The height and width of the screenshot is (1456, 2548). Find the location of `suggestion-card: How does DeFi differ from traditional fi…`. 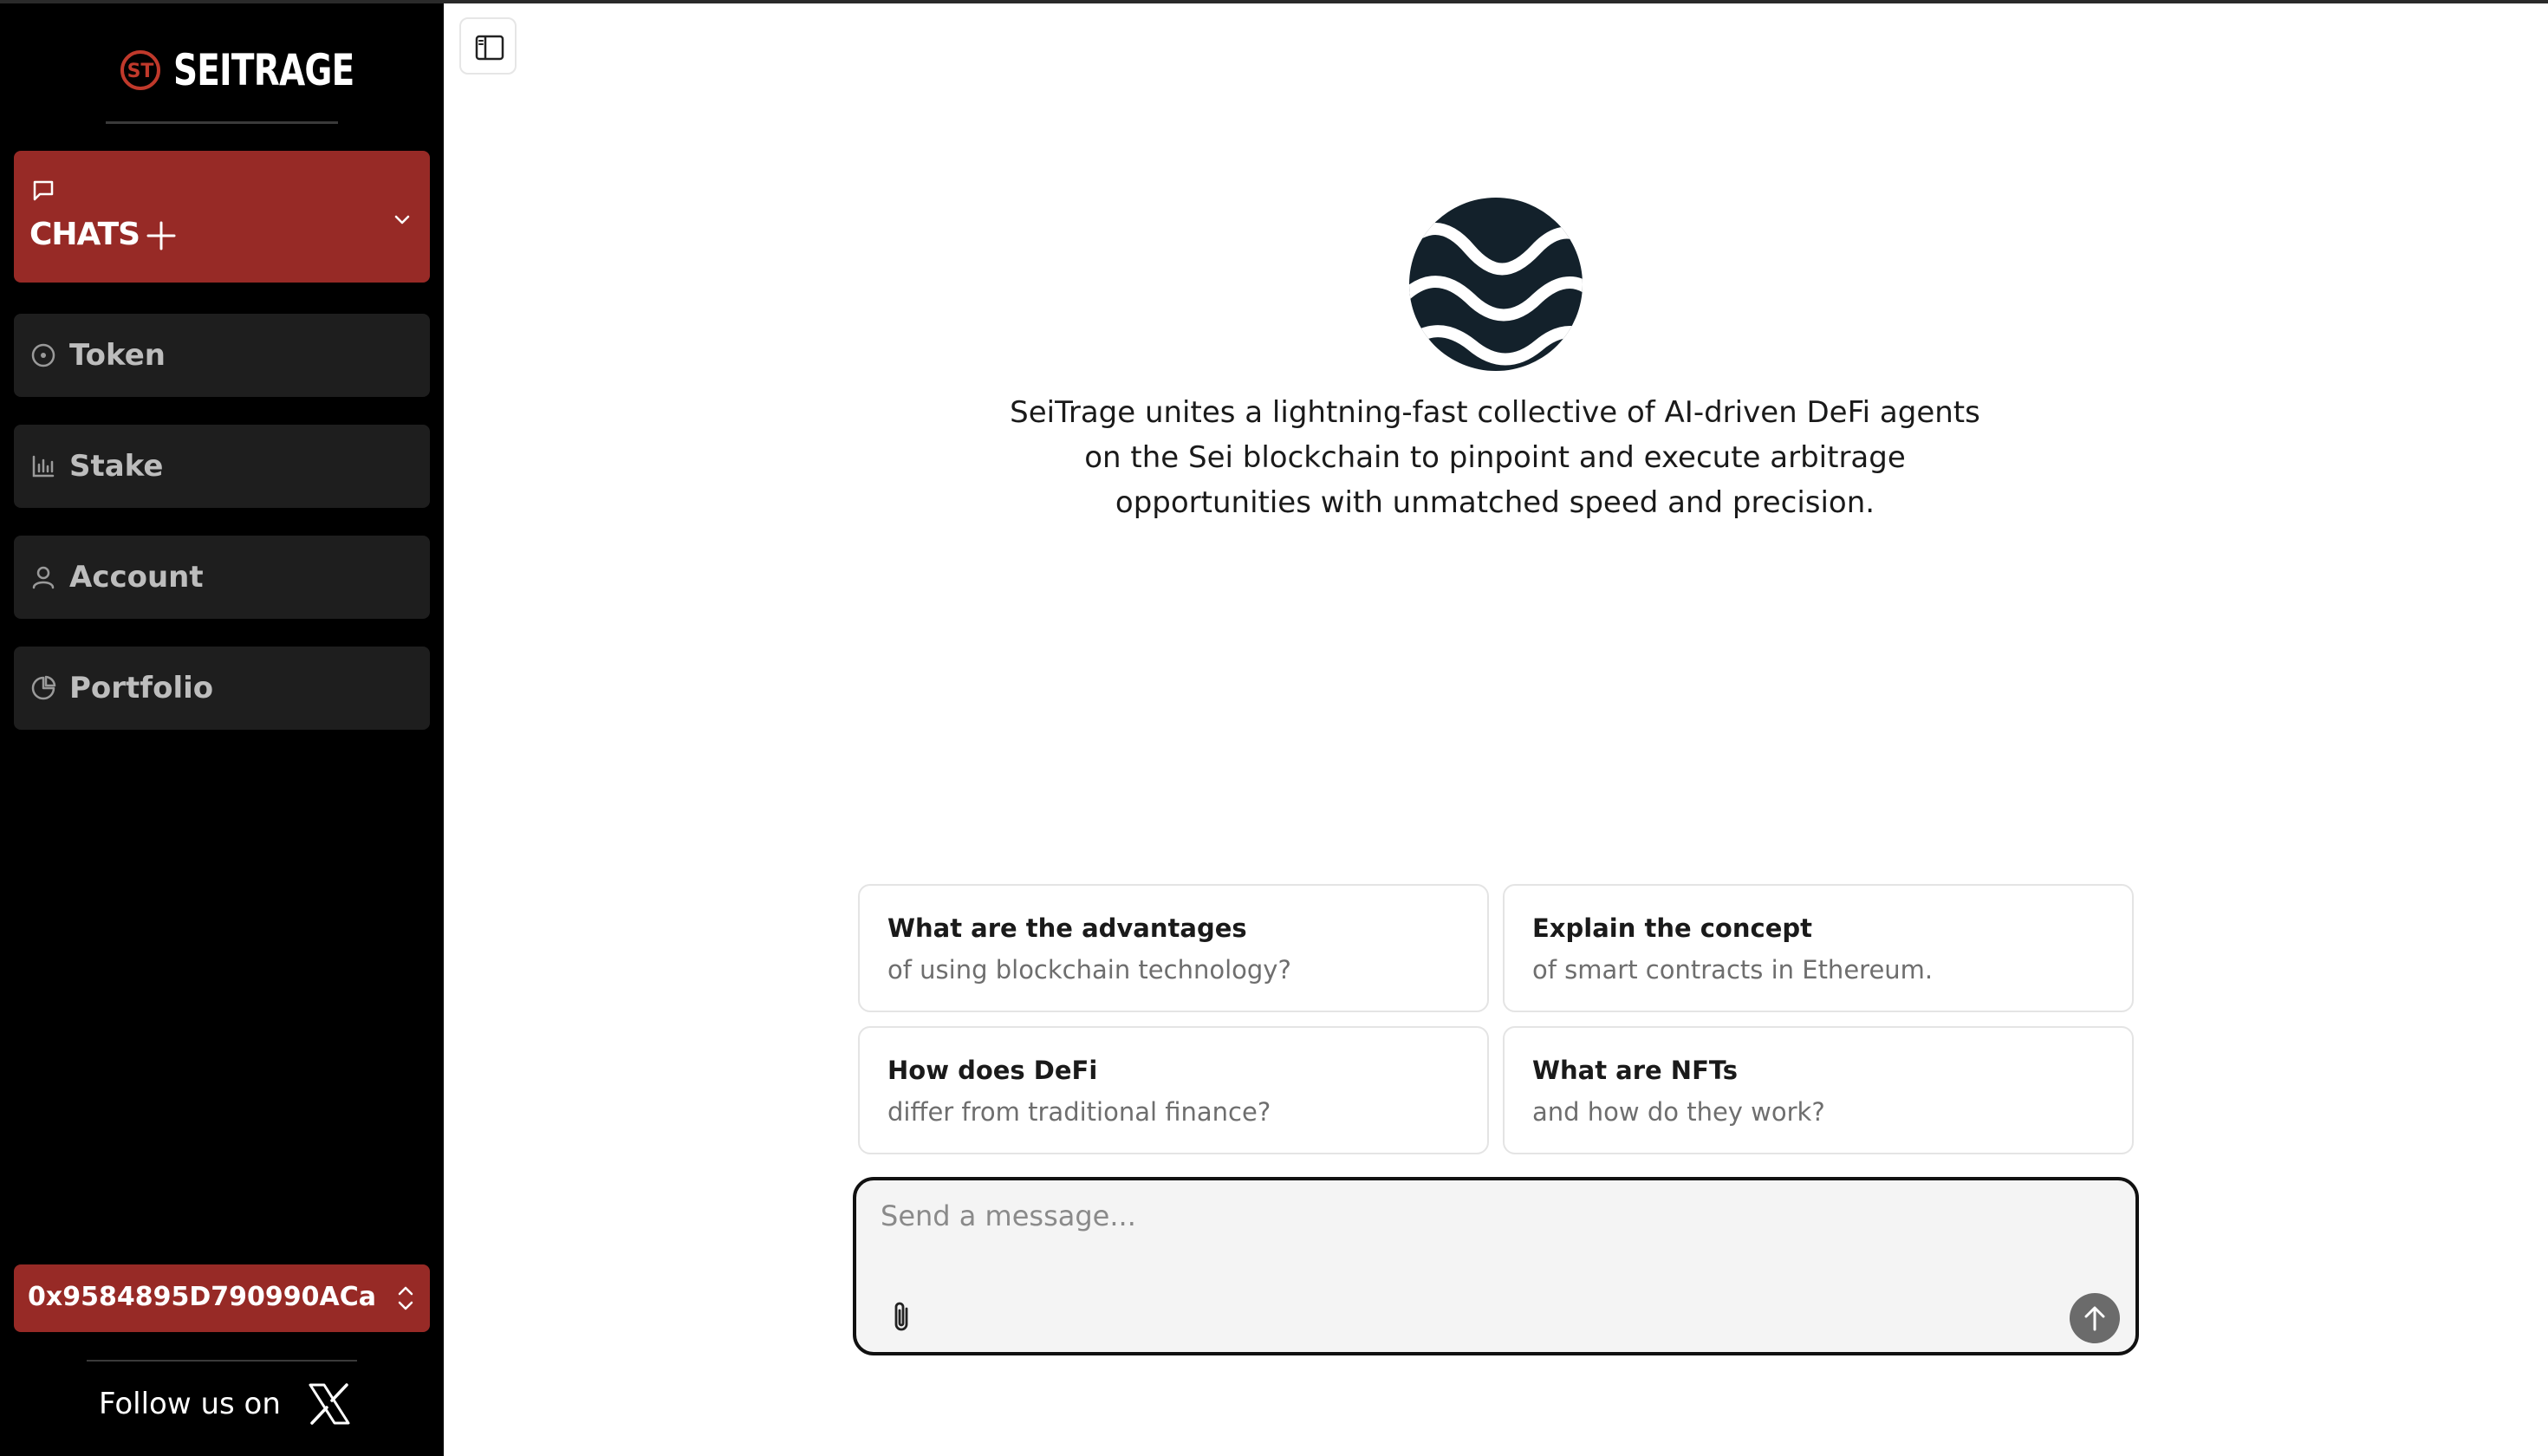

suggestion-card: How does DeFi differ from traditional fi… is located at coordinates (1173, 1090).